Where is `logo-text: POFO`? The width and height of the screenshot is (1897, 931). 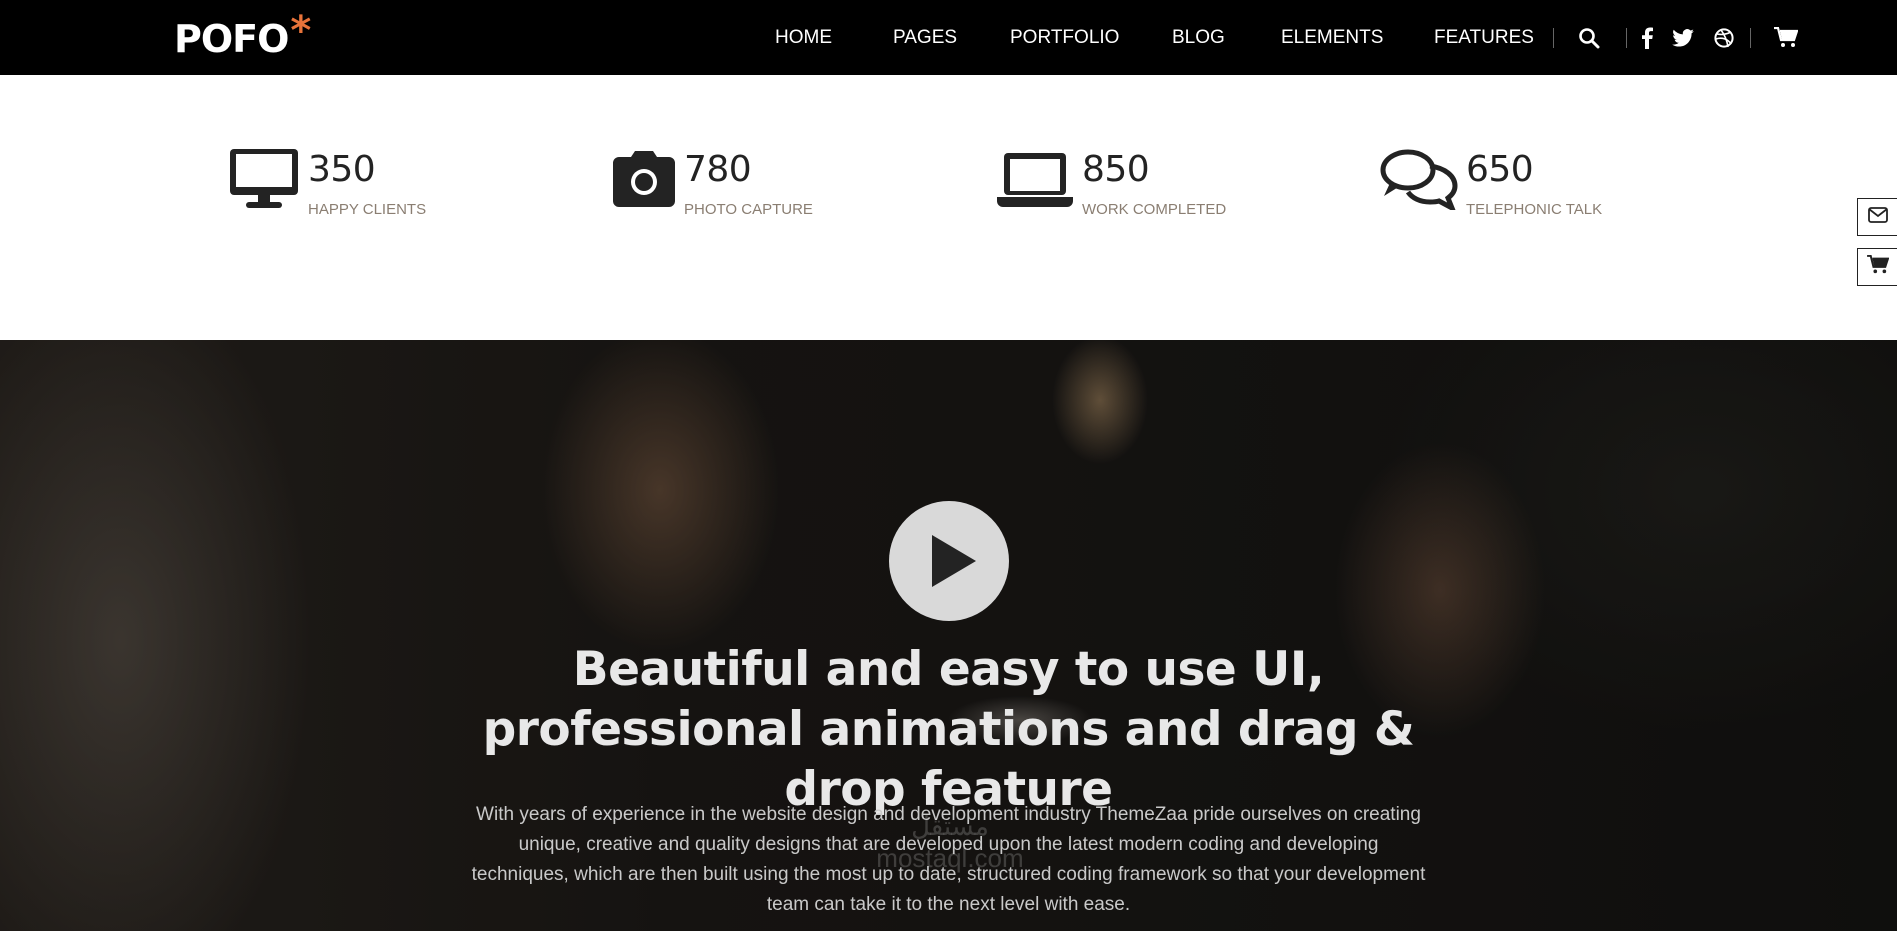 logo-text: POFO is located at coordinates (231, 39).